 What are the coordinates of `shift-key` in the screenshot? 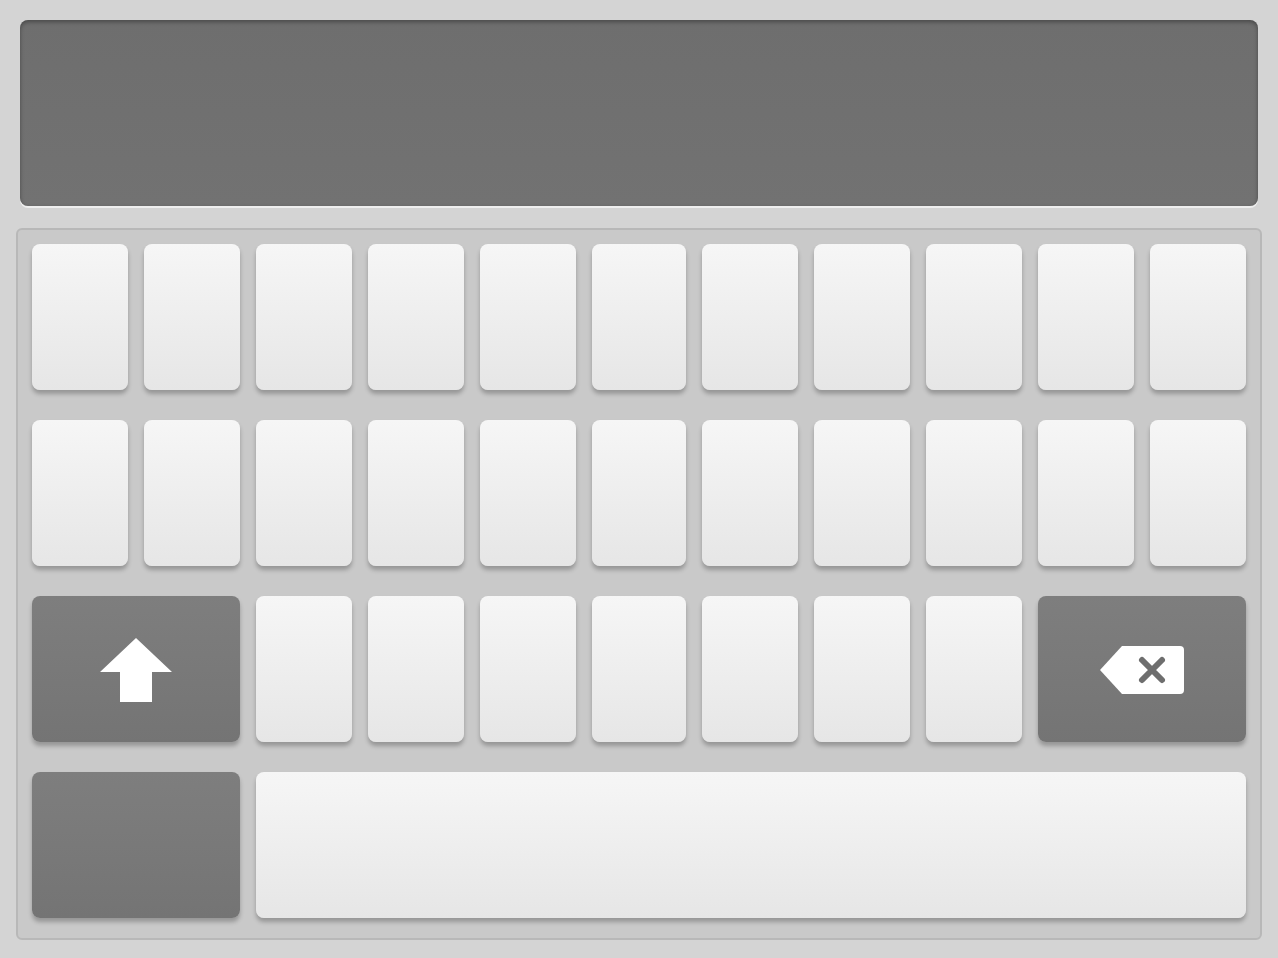 It's located at (136, 669).